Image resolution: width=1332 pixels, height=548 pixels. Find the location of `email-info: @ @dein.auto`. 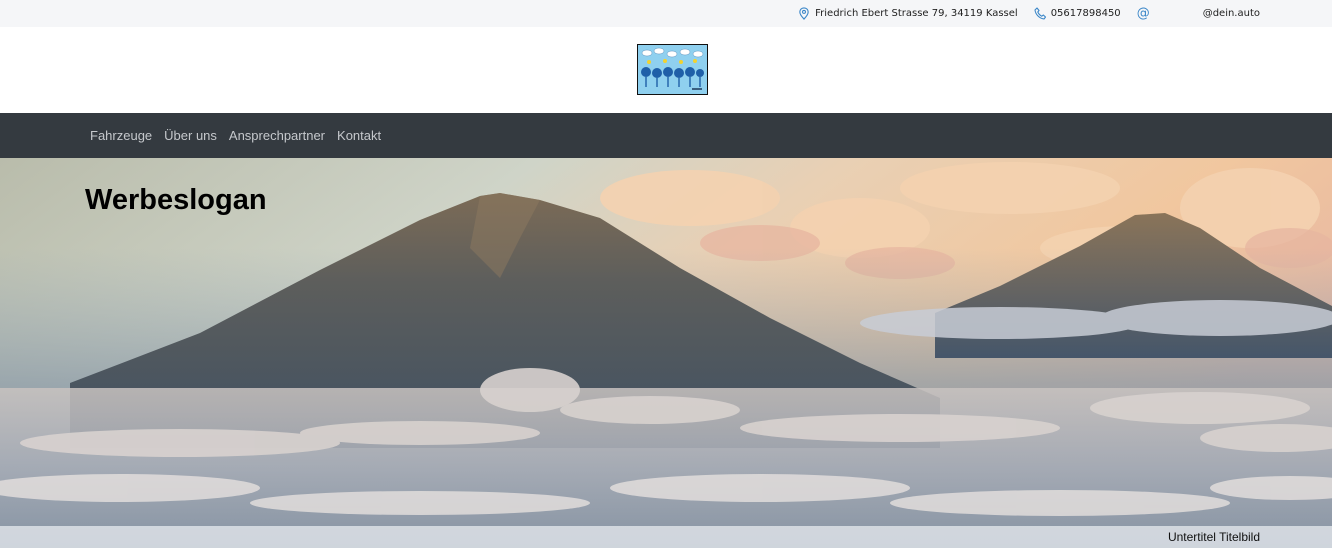

email-info: @ @dein.auto is located at coordinates (1198, 13).